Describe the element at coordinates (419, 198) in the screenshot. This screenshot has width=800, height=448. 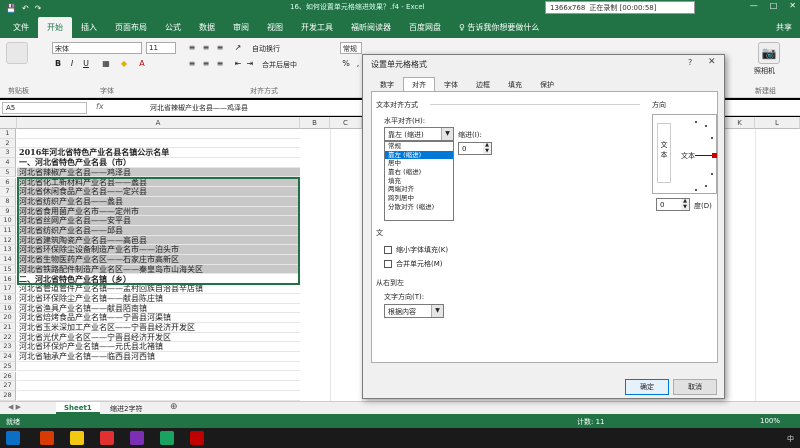
I see `dropdown-option-center-across: 跨列居中` at that location.